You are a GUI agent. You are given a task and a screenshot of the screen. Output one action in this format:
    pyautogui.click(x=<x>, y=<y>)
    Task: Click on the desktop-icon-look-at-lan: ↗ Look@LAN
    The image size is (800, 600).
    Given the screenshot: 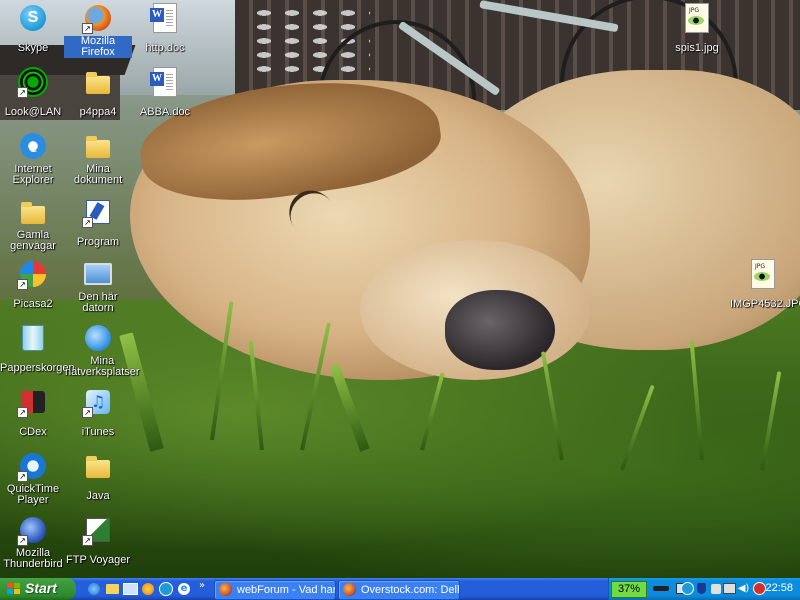 What is the action you would take?
    pyautogui.click(x=33, y=92)
    